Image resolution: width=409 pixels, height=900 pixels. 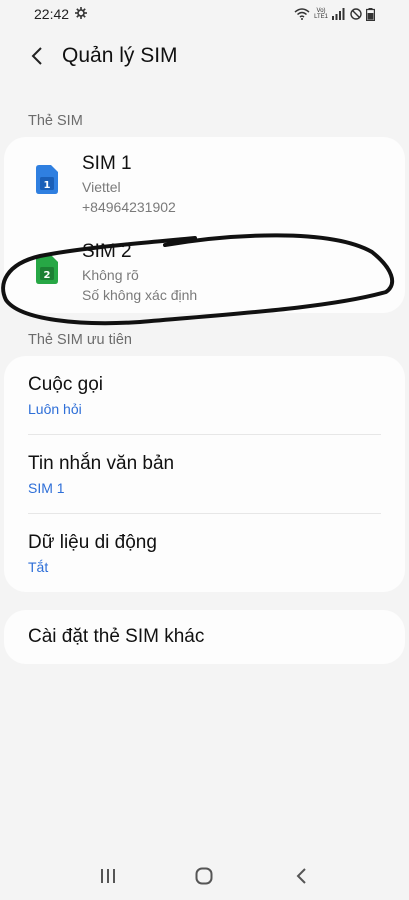 I want to click on calls-title: Cuộc gọi, so click(x=65, y=384).